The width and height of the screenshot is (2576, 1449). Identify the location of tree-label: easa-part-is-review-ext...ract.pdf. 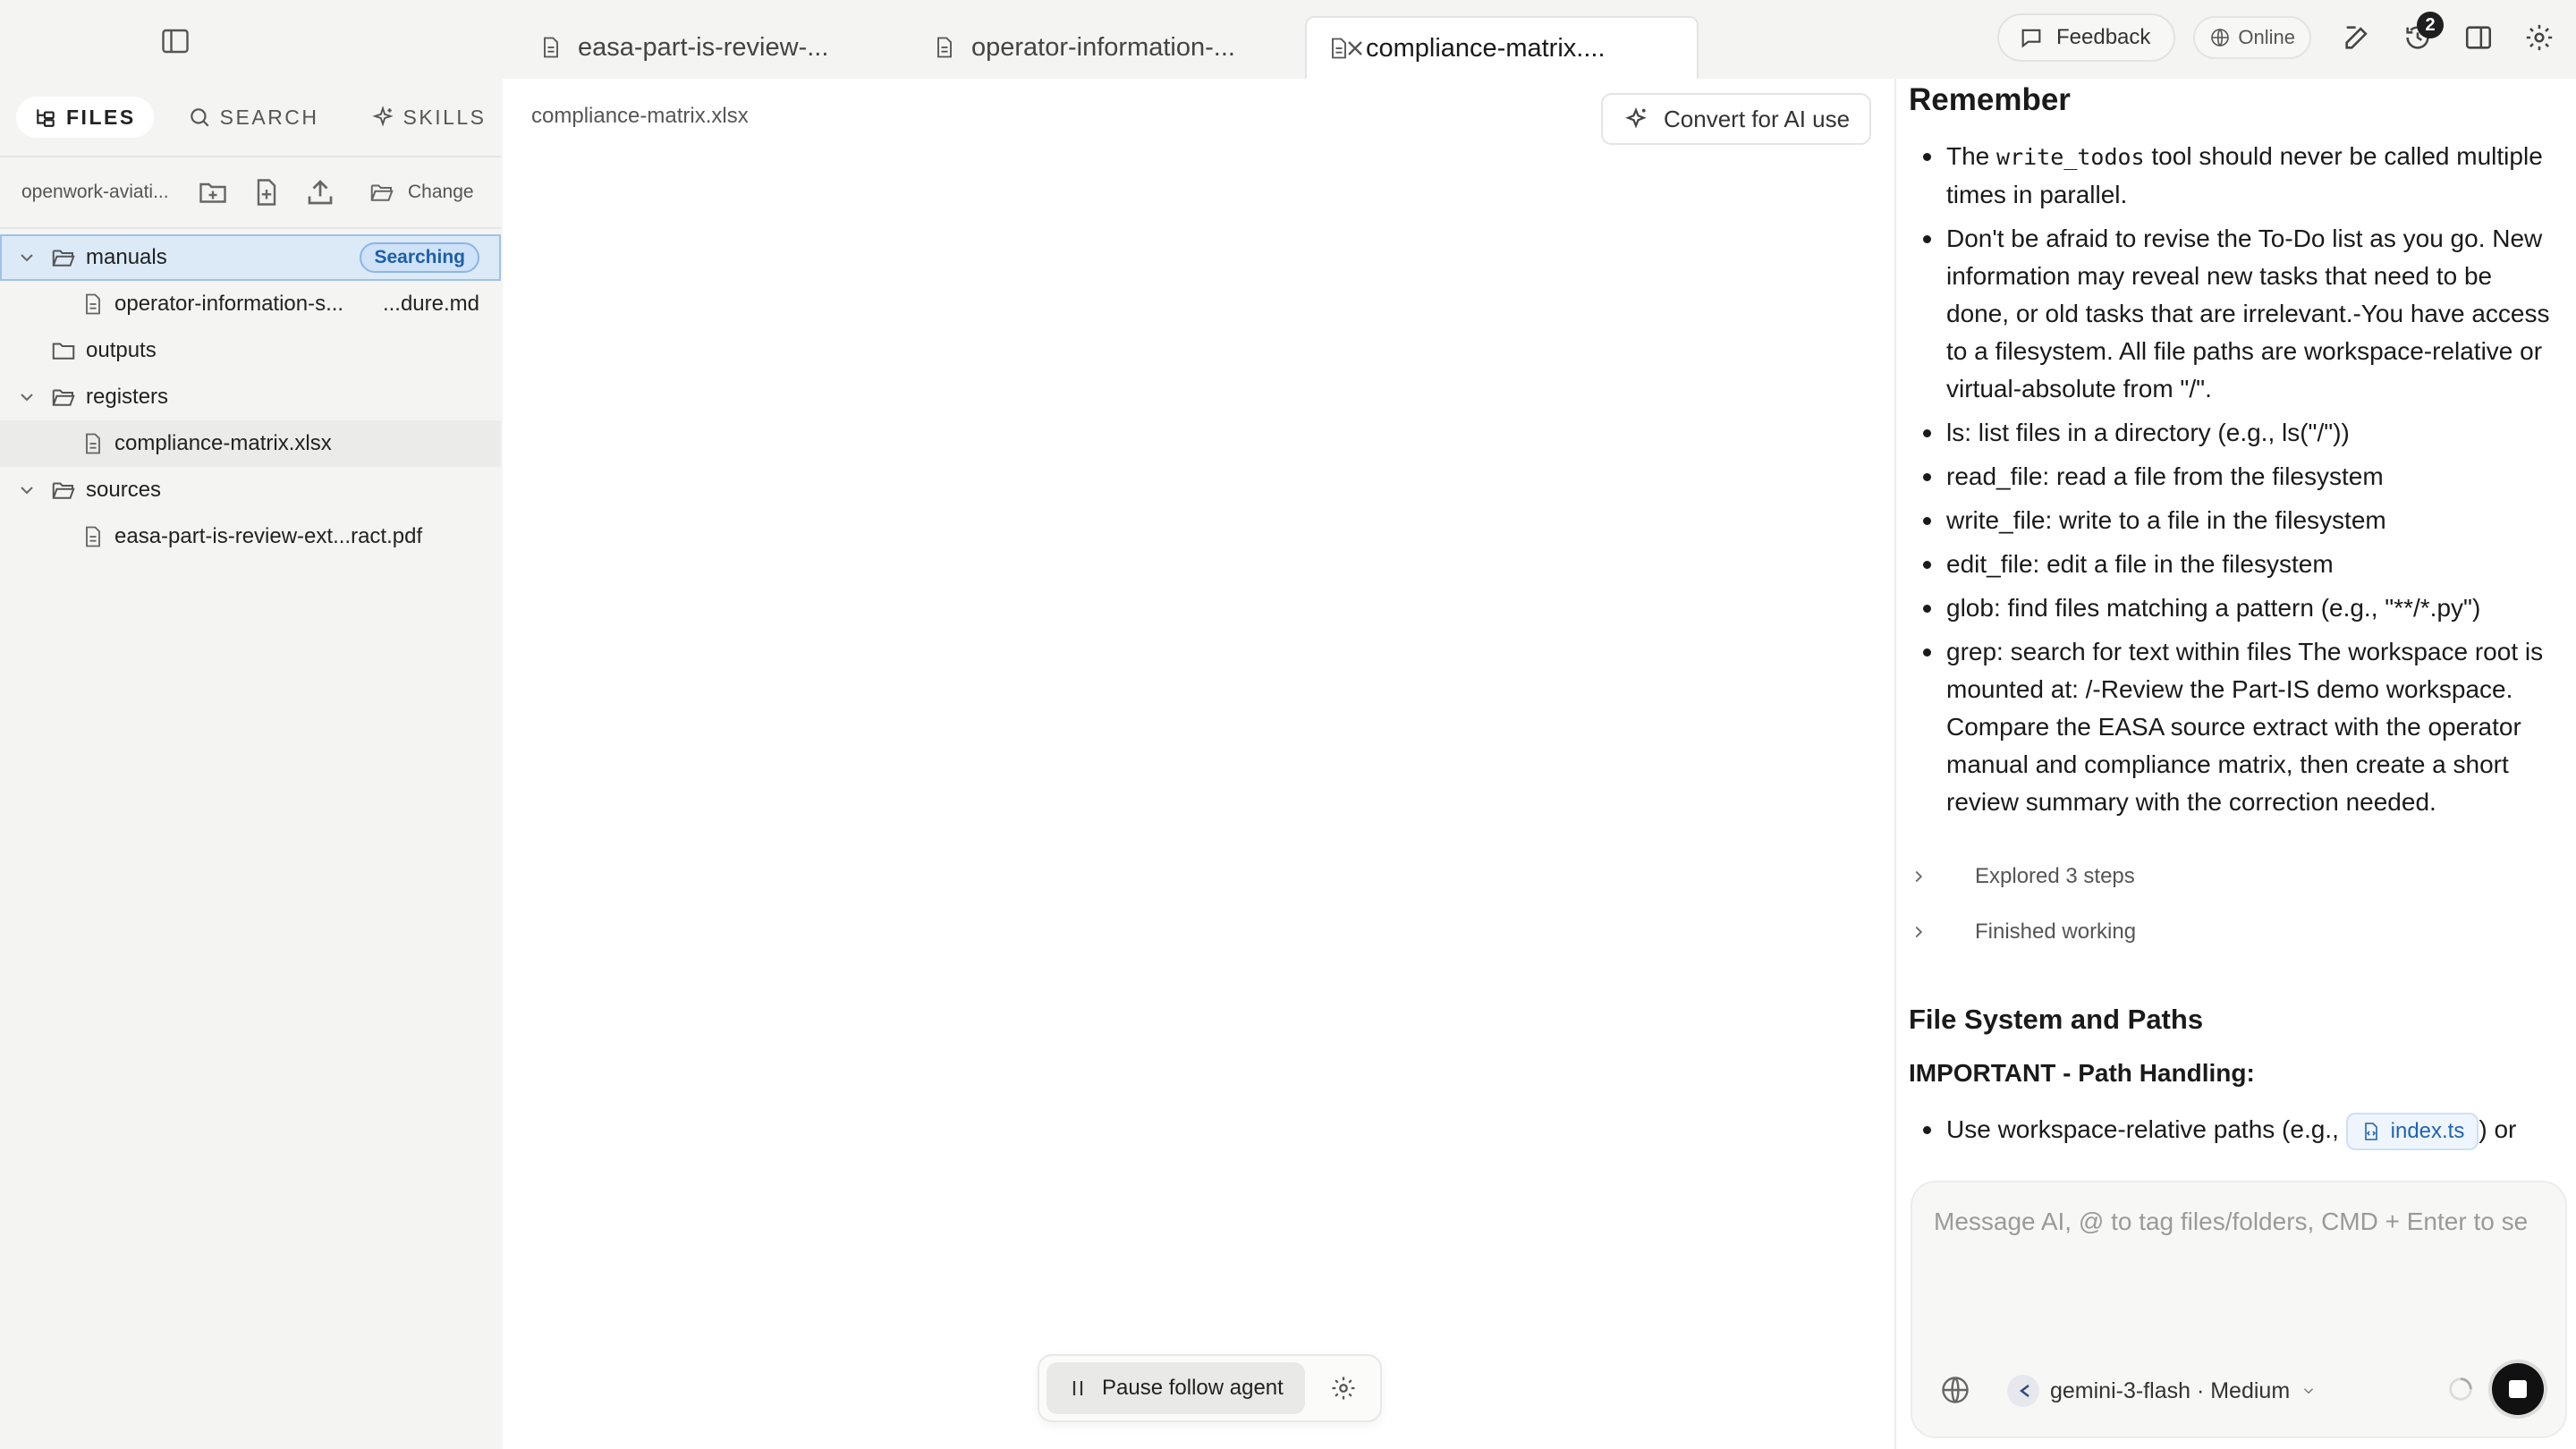
(268, 536).